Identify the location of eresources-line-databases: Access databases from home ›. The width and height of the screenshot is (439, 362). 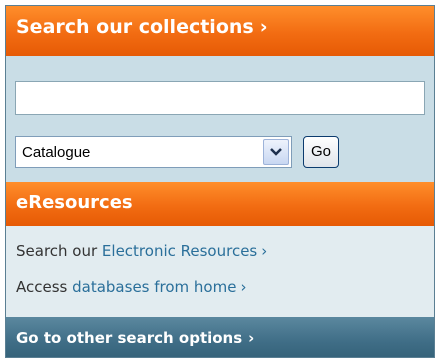
(131, 287).